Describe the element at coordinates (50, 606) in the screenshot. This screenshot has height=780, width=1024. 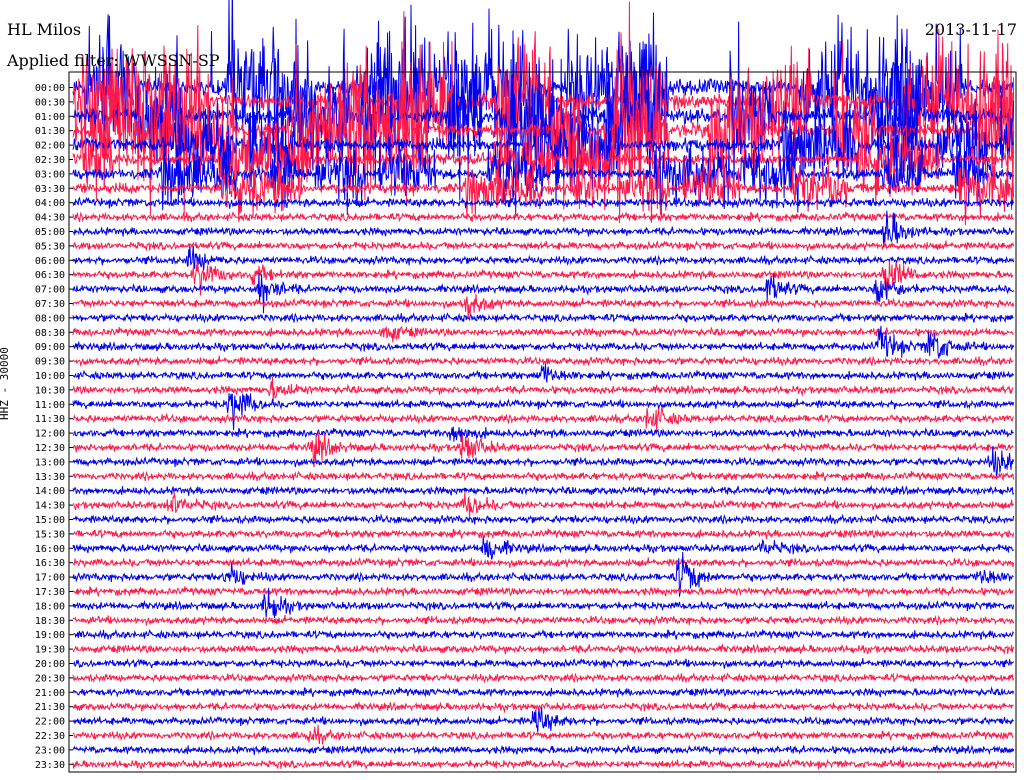
I see `tick-label-36: 18:00` at that location.